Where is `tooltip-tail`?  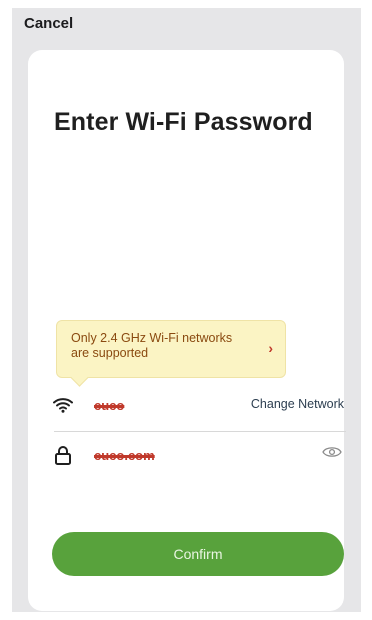
tooltip-tail is located at coordinates (79, 377).